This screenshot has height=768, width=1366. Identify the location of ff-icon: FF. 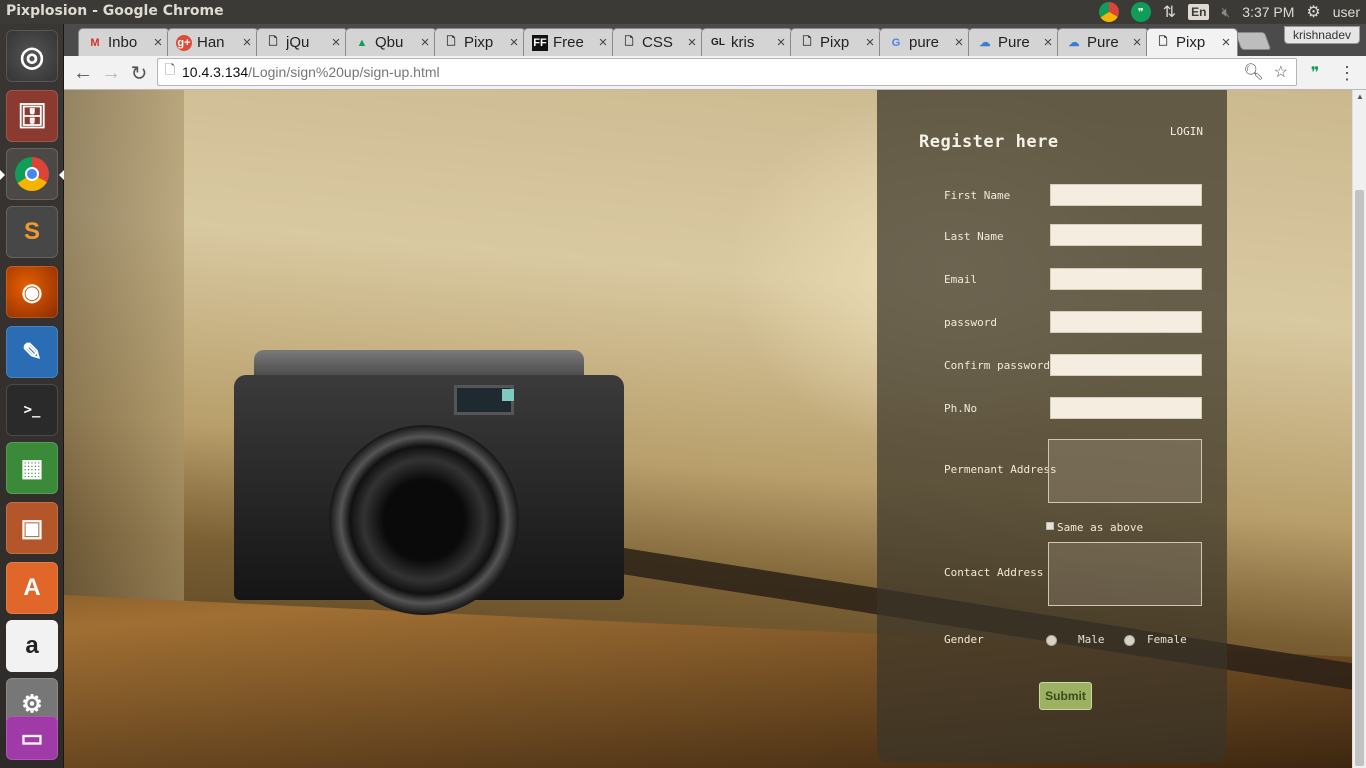
(540, 42).